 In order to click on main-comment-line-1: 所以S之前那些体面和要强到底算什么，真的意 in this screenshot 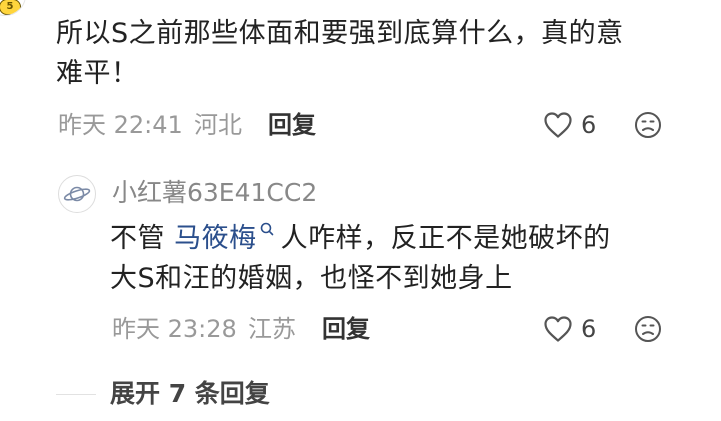, I will do `click(340, 33)`.